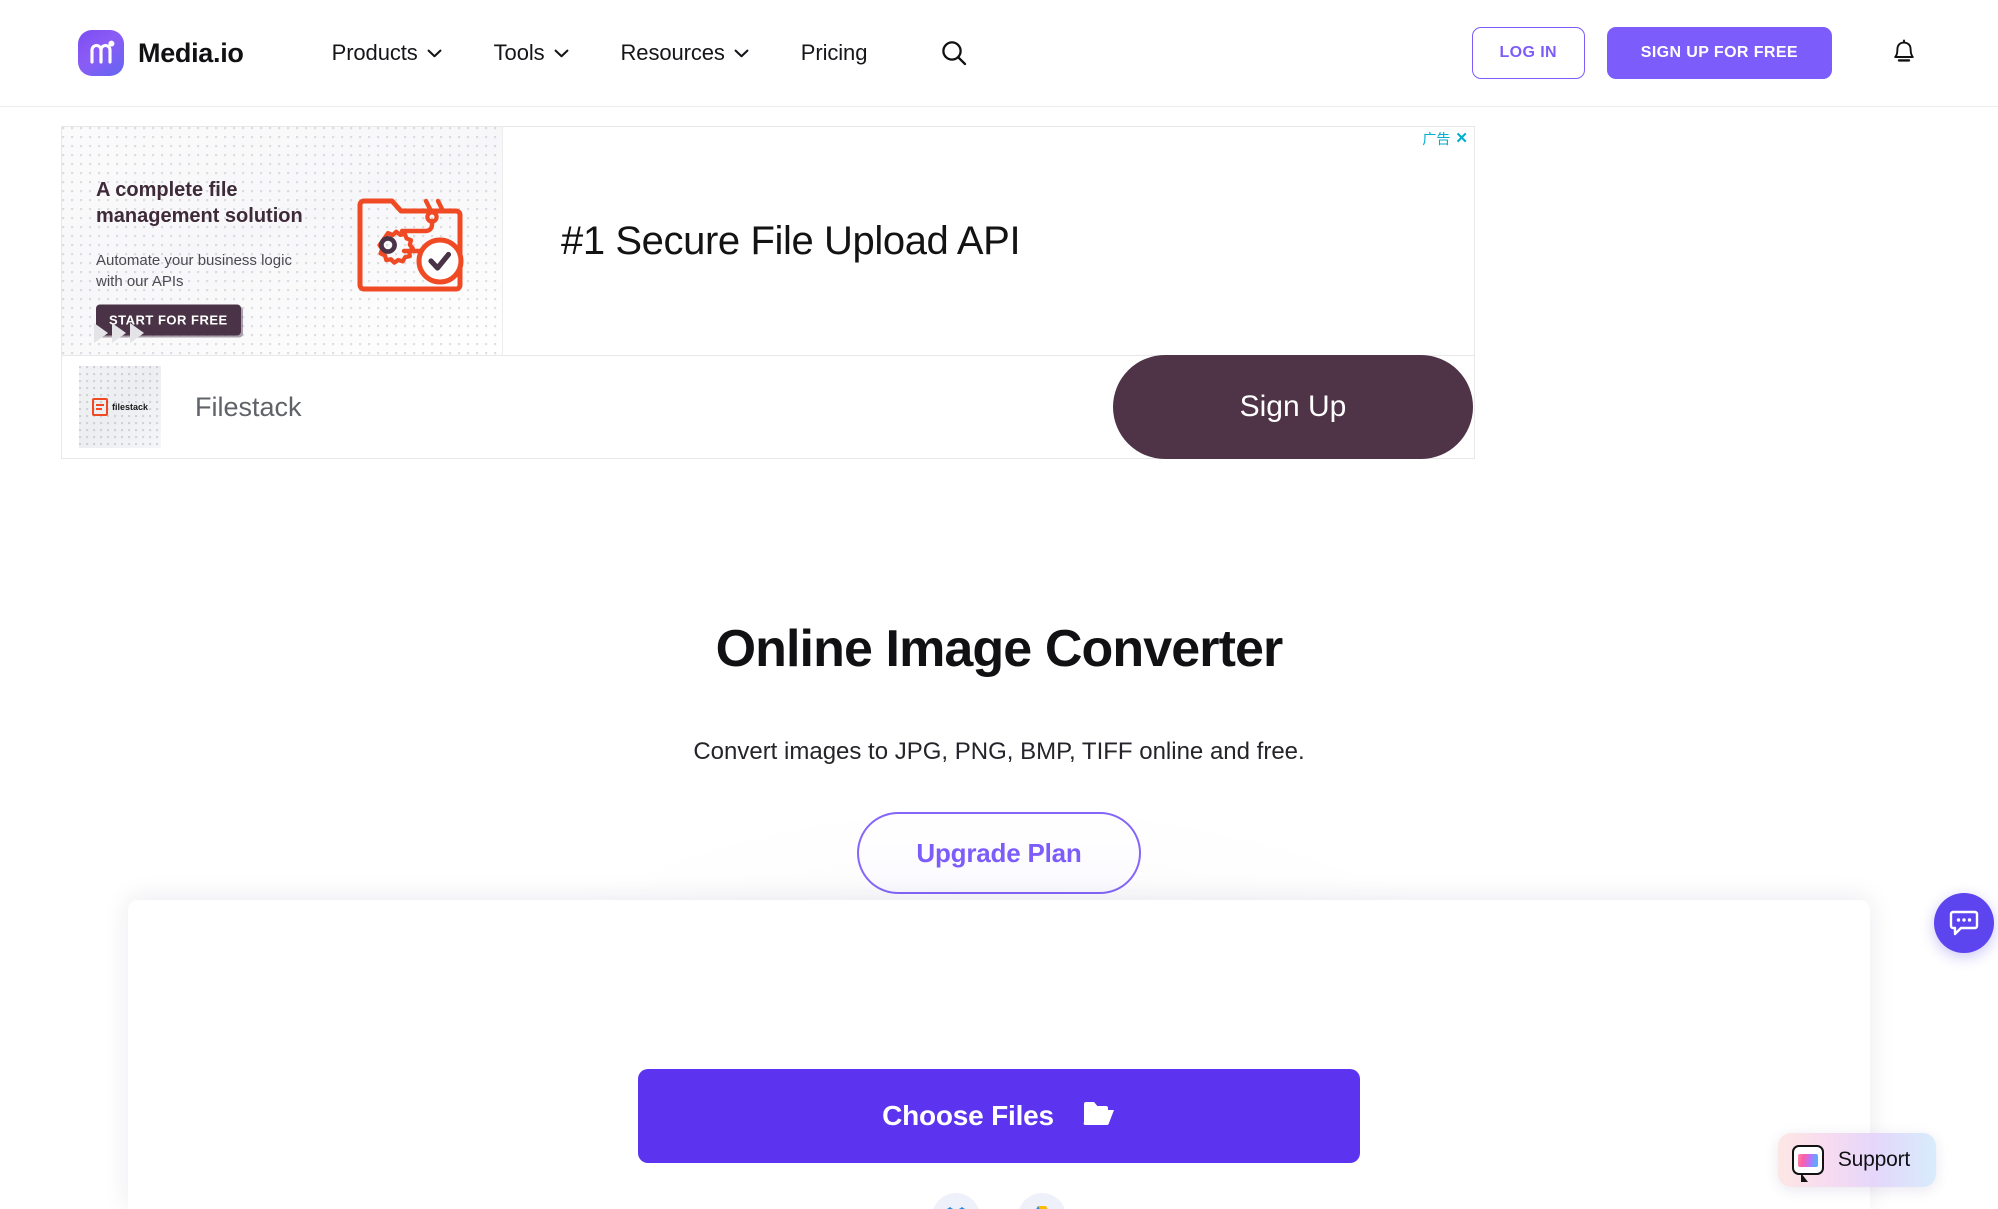 This screenshot has height=1209, width=1998. What do you see at coordinates (672, 52) in the screenshot?
I see `nav-label: Resources` at bounding box center [672, 52].